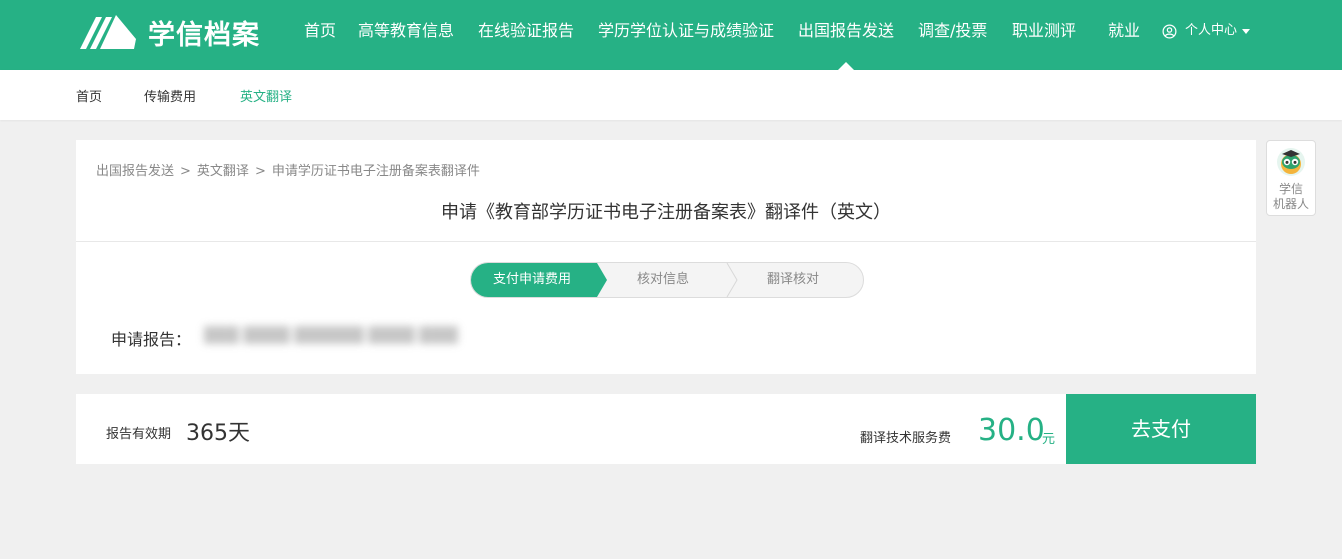  What do you see at coordinates (1124, 31) in the screenshot?
I see `nav-employment: 就业` at bounding box center [1124, 31].